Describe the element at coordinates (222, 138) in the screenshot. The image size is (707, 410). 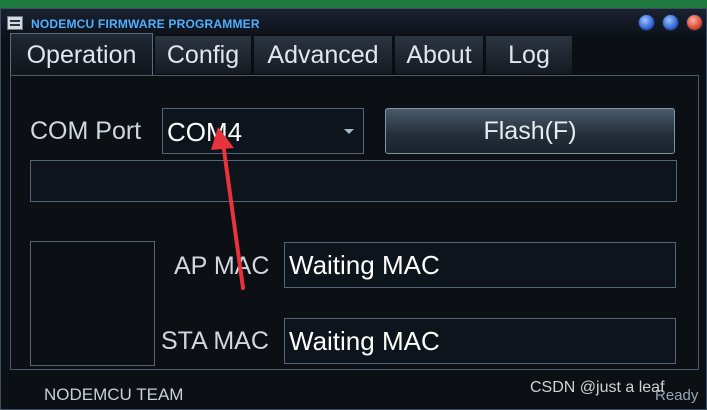
I see `annotation-arrow-head` at that location.